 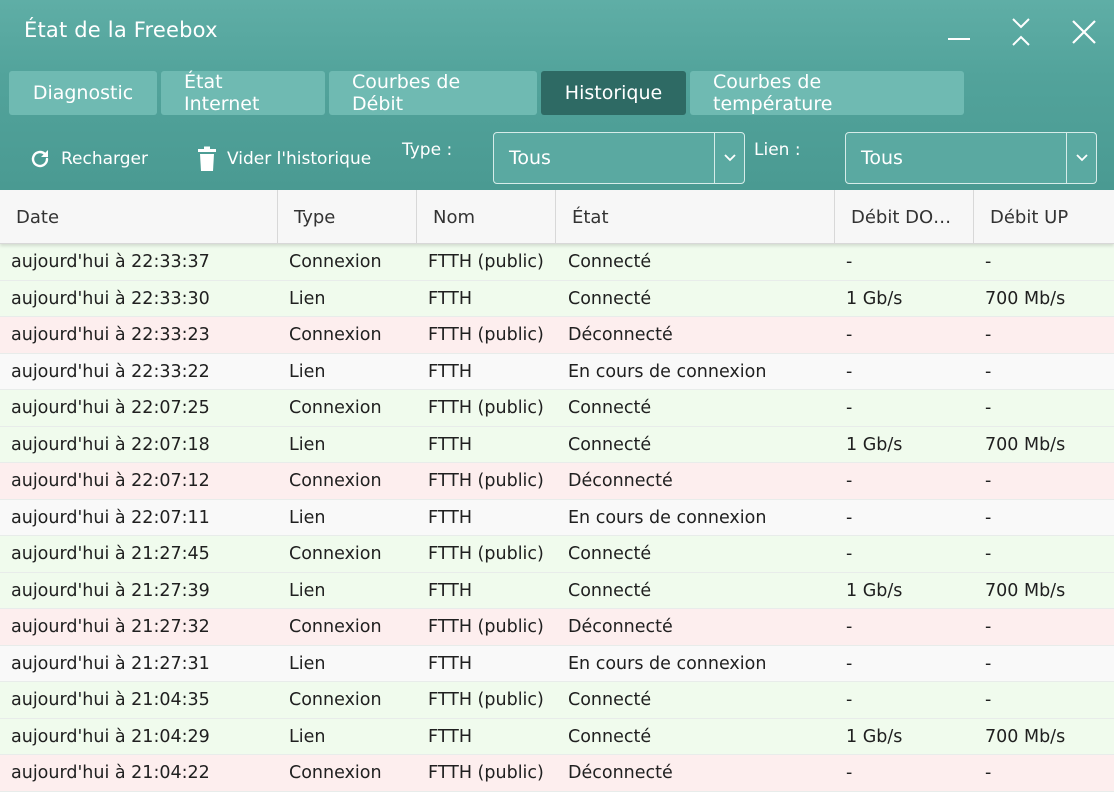 I want to click on reload-label: Recharger, so click(x=104, y=159).